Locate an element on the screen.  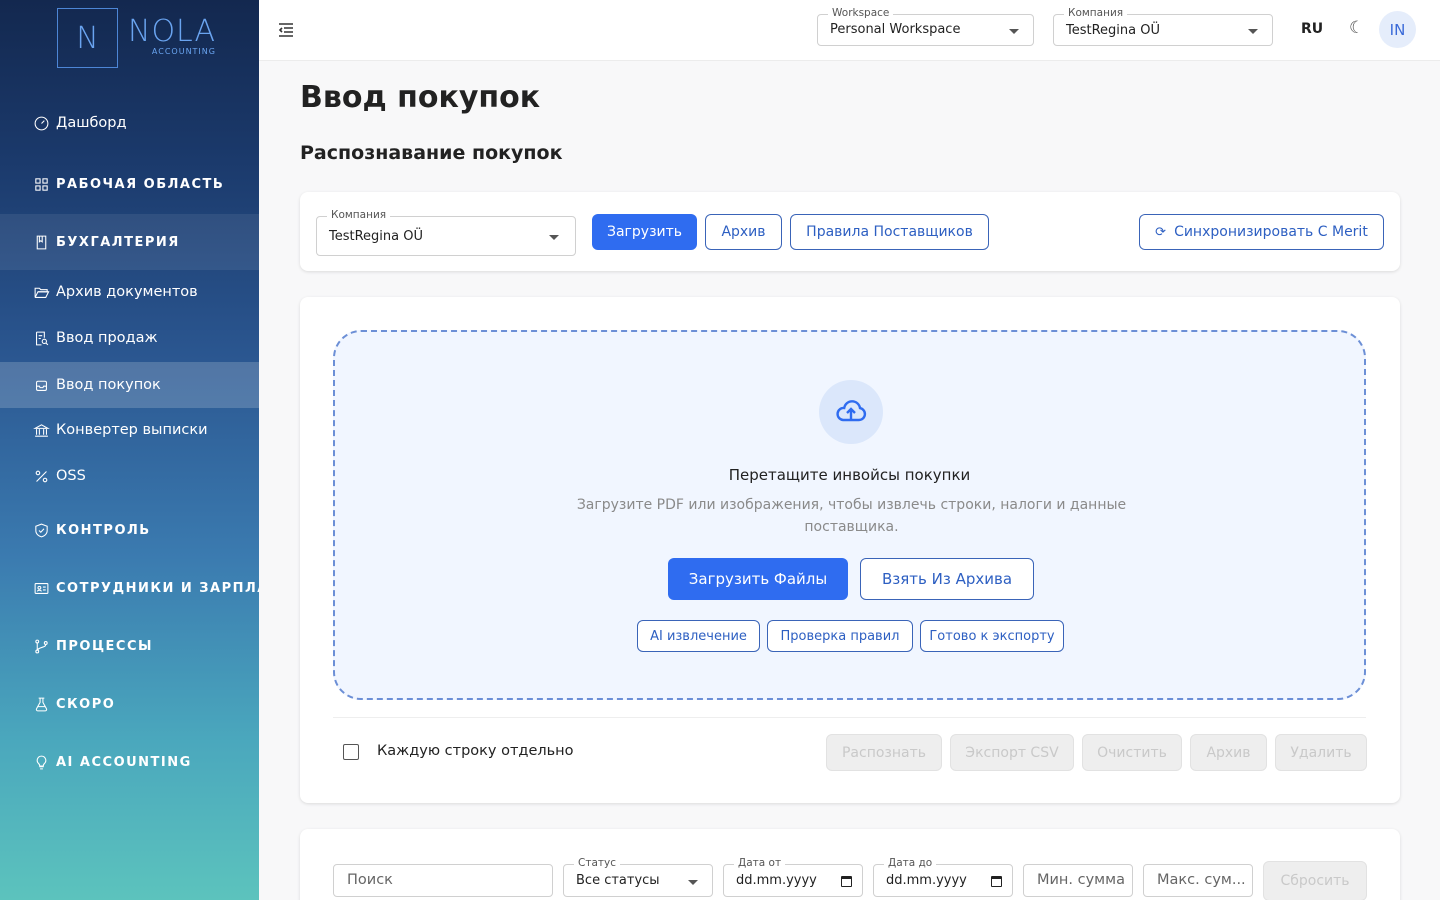
date-from-input: Дата от dd.mm.yyyy is located at coordinates (793, 877).